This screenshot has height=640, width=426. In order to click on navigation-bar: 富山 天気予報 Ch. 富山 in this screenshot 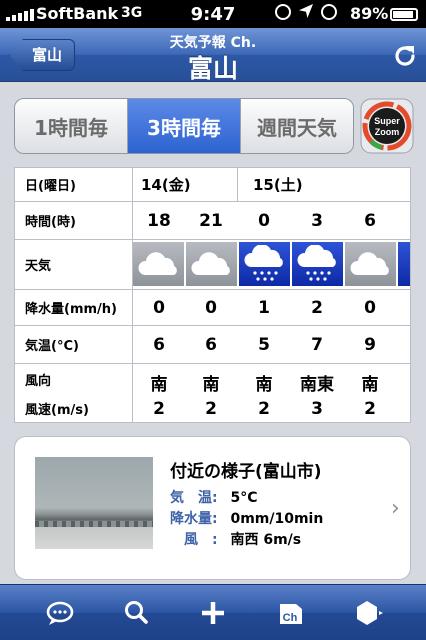, I will do `click(213, 55)`.